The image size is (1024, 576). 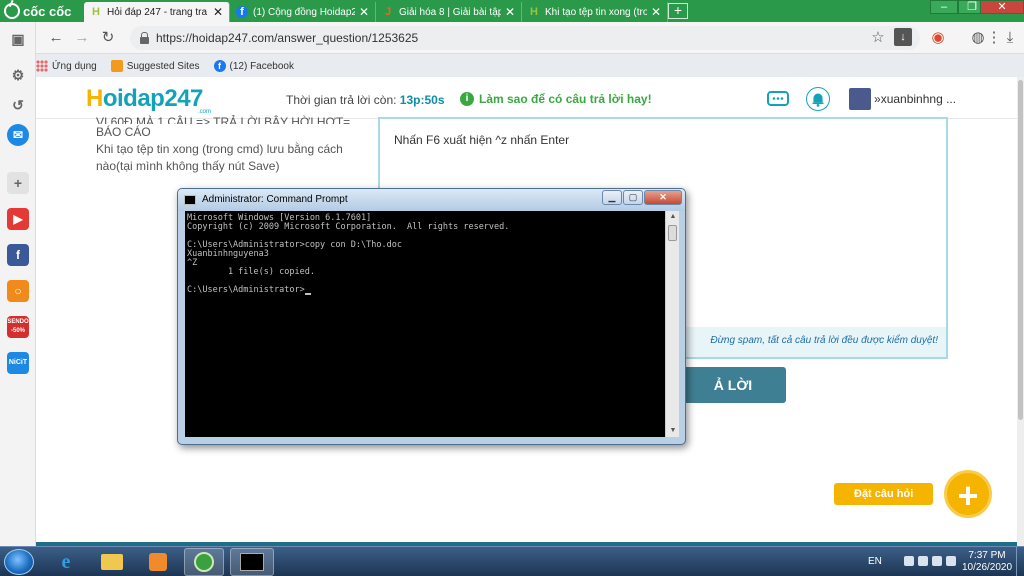 I want to click on chat-icon, so click(x=778, y=99).